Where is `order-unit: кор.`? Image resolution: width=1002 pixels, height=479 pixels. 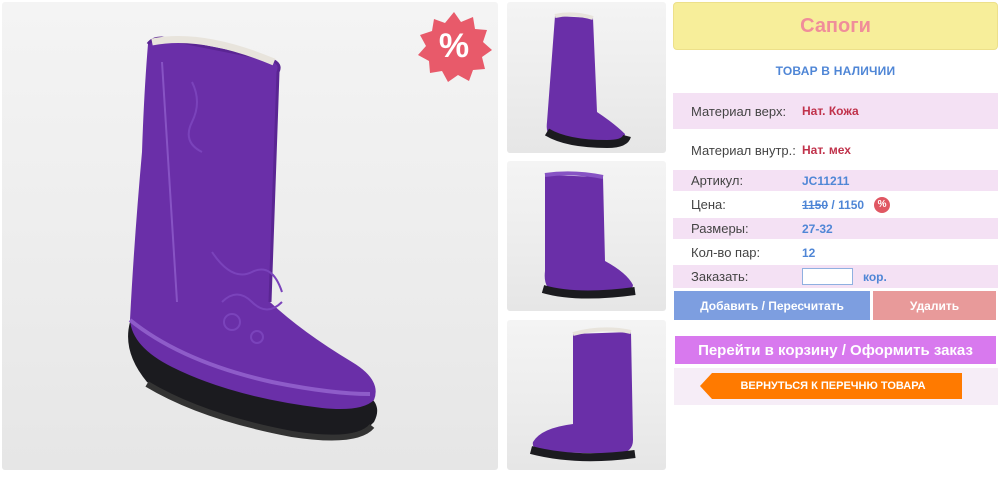
order-unit: кор. is located at coordinates (875, 276).